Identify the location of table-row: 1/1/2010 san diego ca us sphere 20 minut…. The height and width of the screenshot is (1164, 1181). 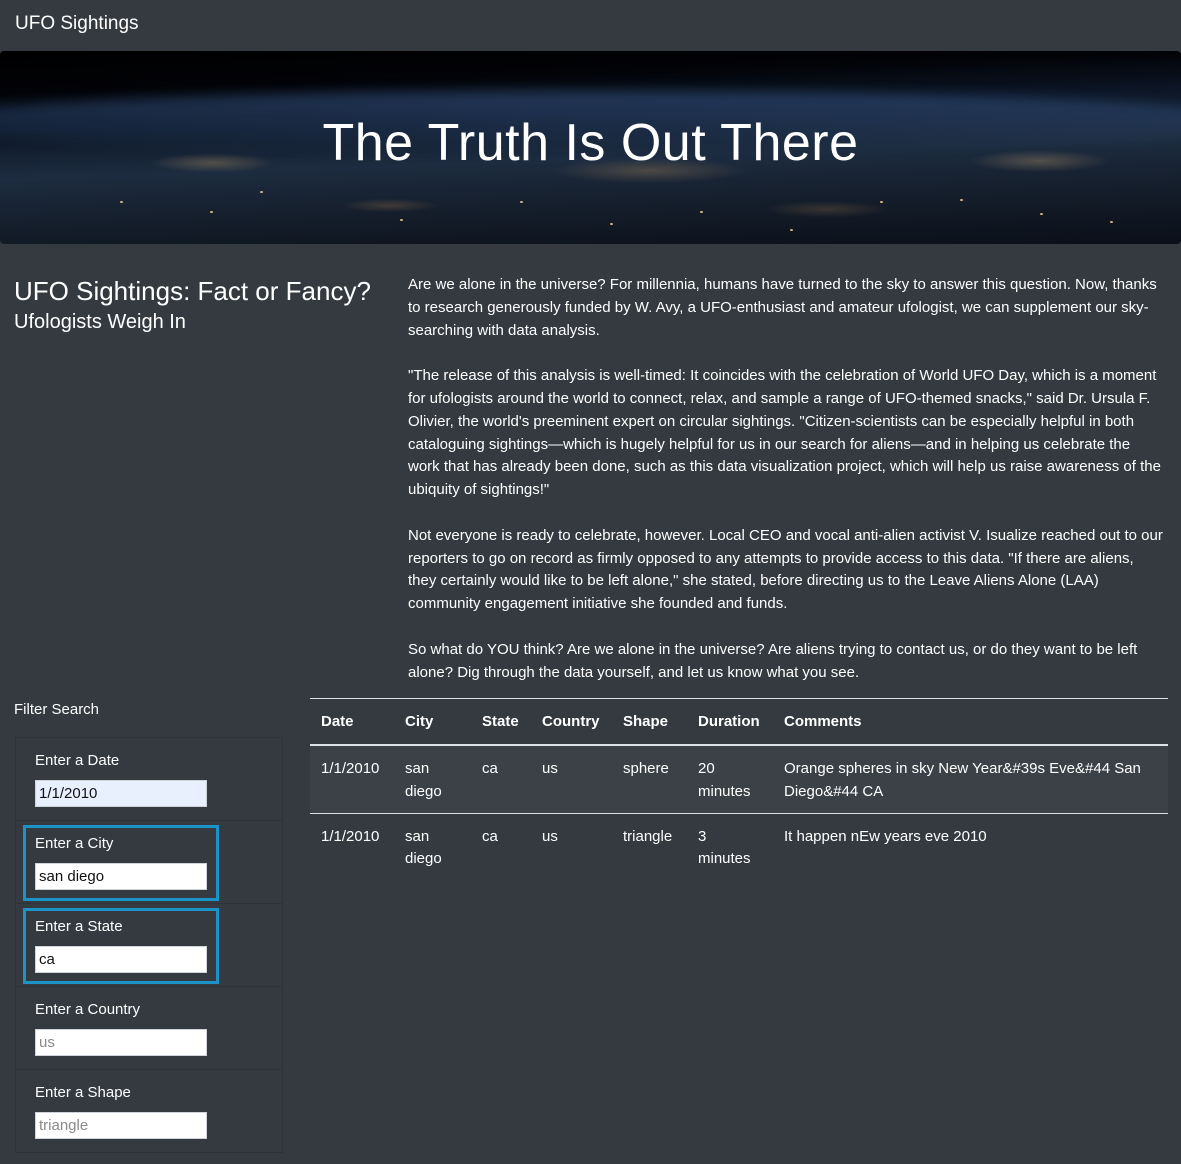
(739, 779).